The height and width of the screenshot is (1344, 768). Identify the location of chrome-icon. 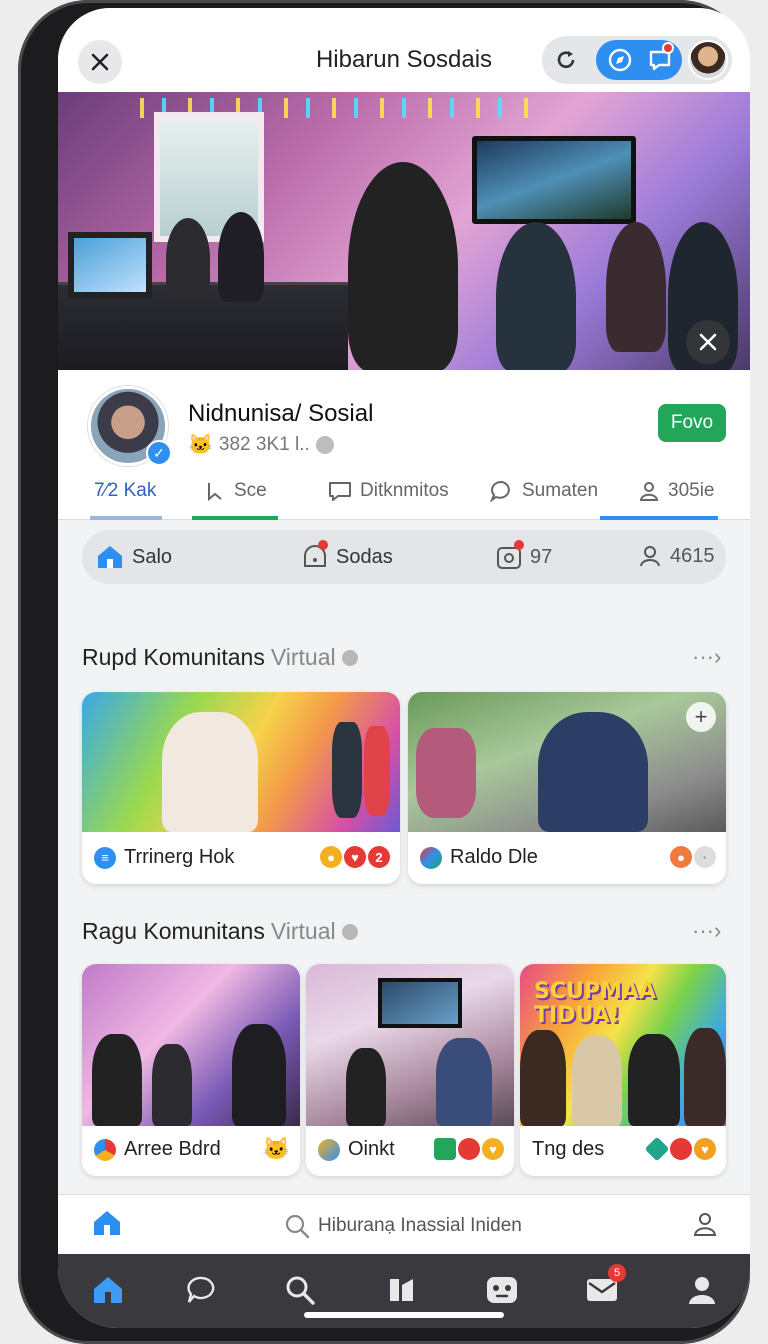
(105, 1149).